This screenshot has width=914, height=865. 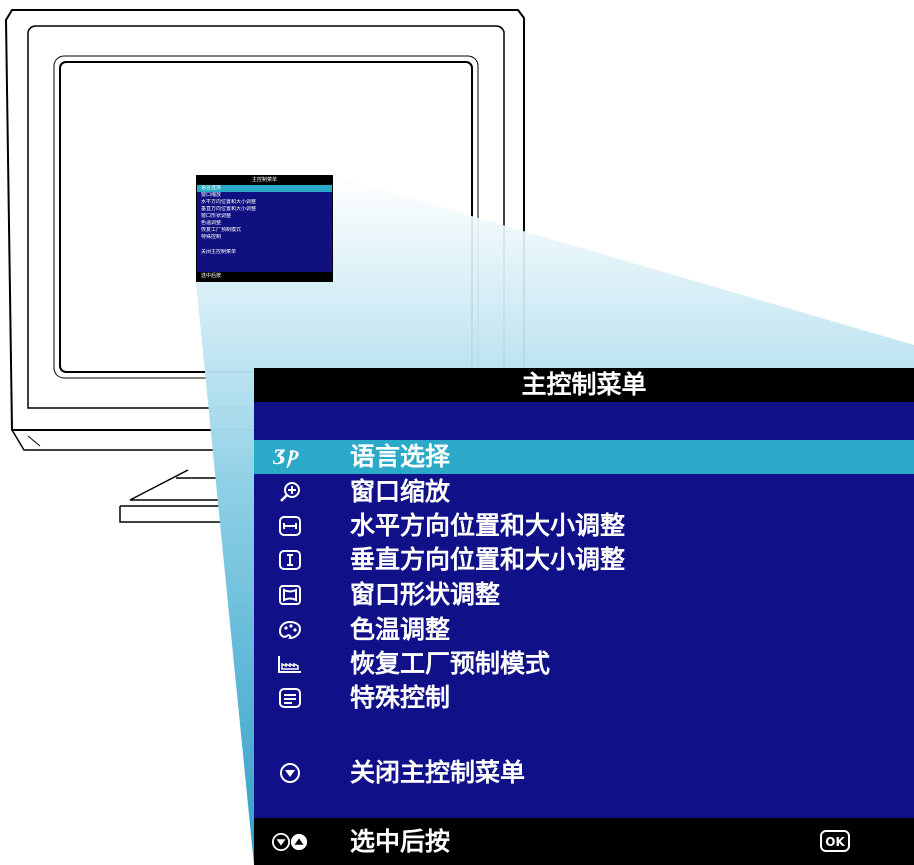 I want to click on zoom-icon, so click(x=290, y=492).